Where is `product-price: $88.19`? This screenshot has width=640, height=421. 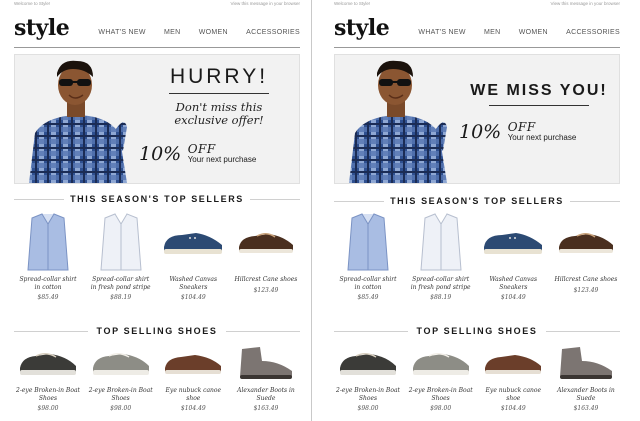 product-price: $88.19 is located at coordinates (441, 297).